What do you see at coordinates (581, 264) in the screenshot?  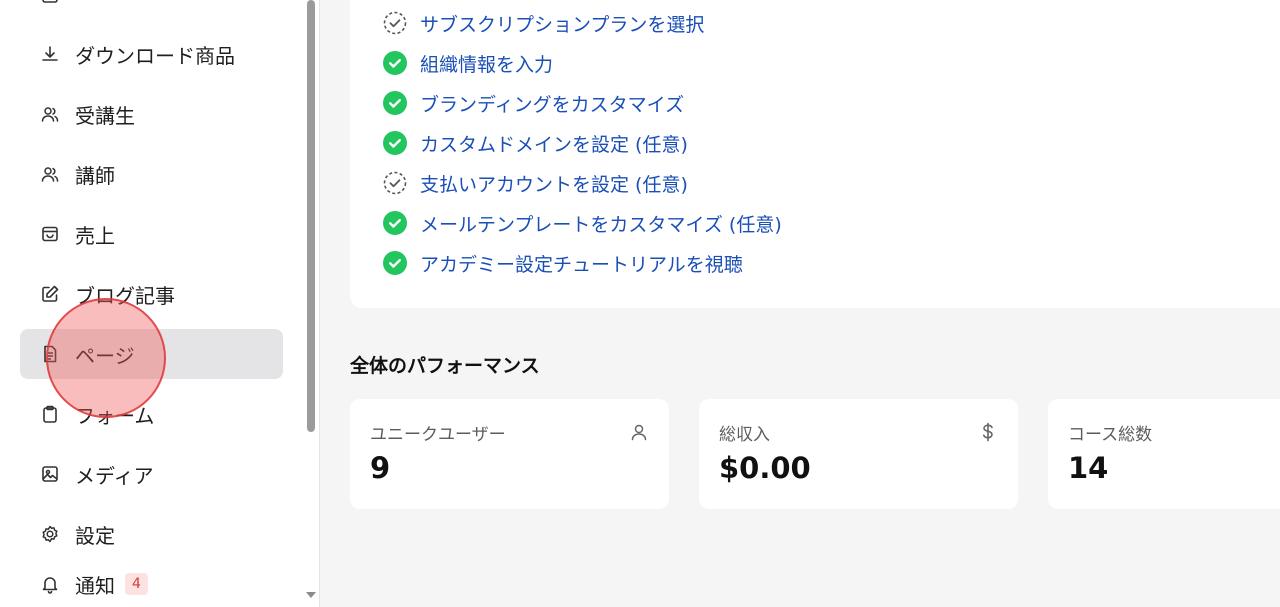 I see `task-label: アカデミー設定チュートリアルを視聴` at bounding box center [581, 264].